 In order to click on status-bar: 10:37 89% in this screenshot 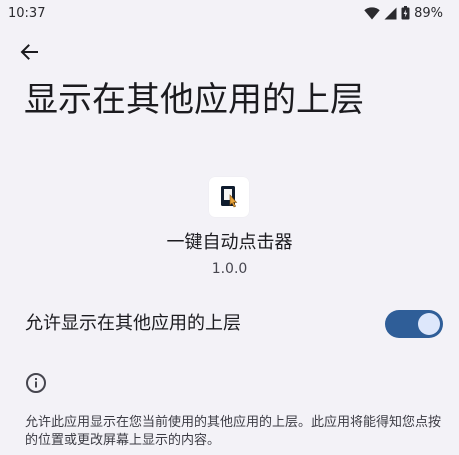, I will do `click(229, 13)`.